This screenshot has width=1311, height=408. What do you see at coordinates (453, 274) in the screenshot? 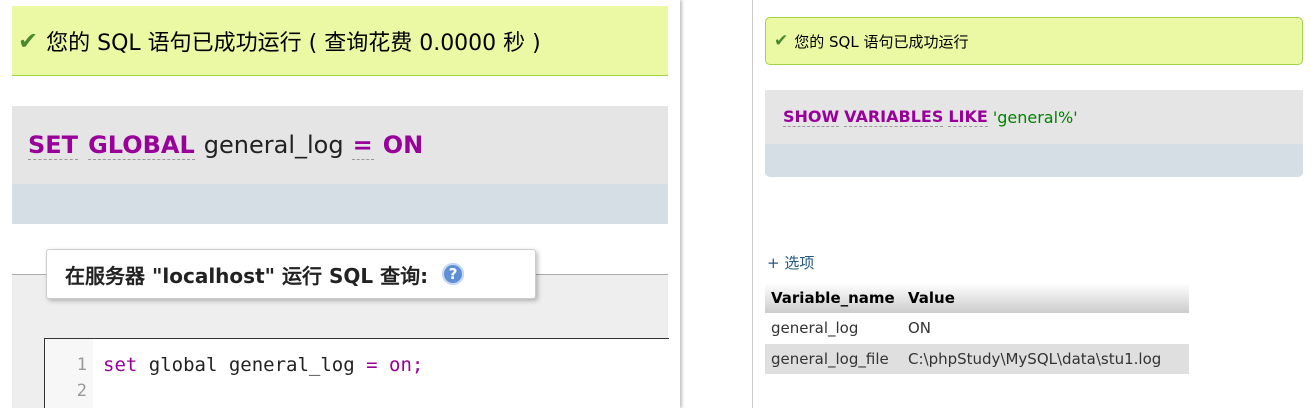
I see `help-icon: ?` at bounding box center [453, 274].